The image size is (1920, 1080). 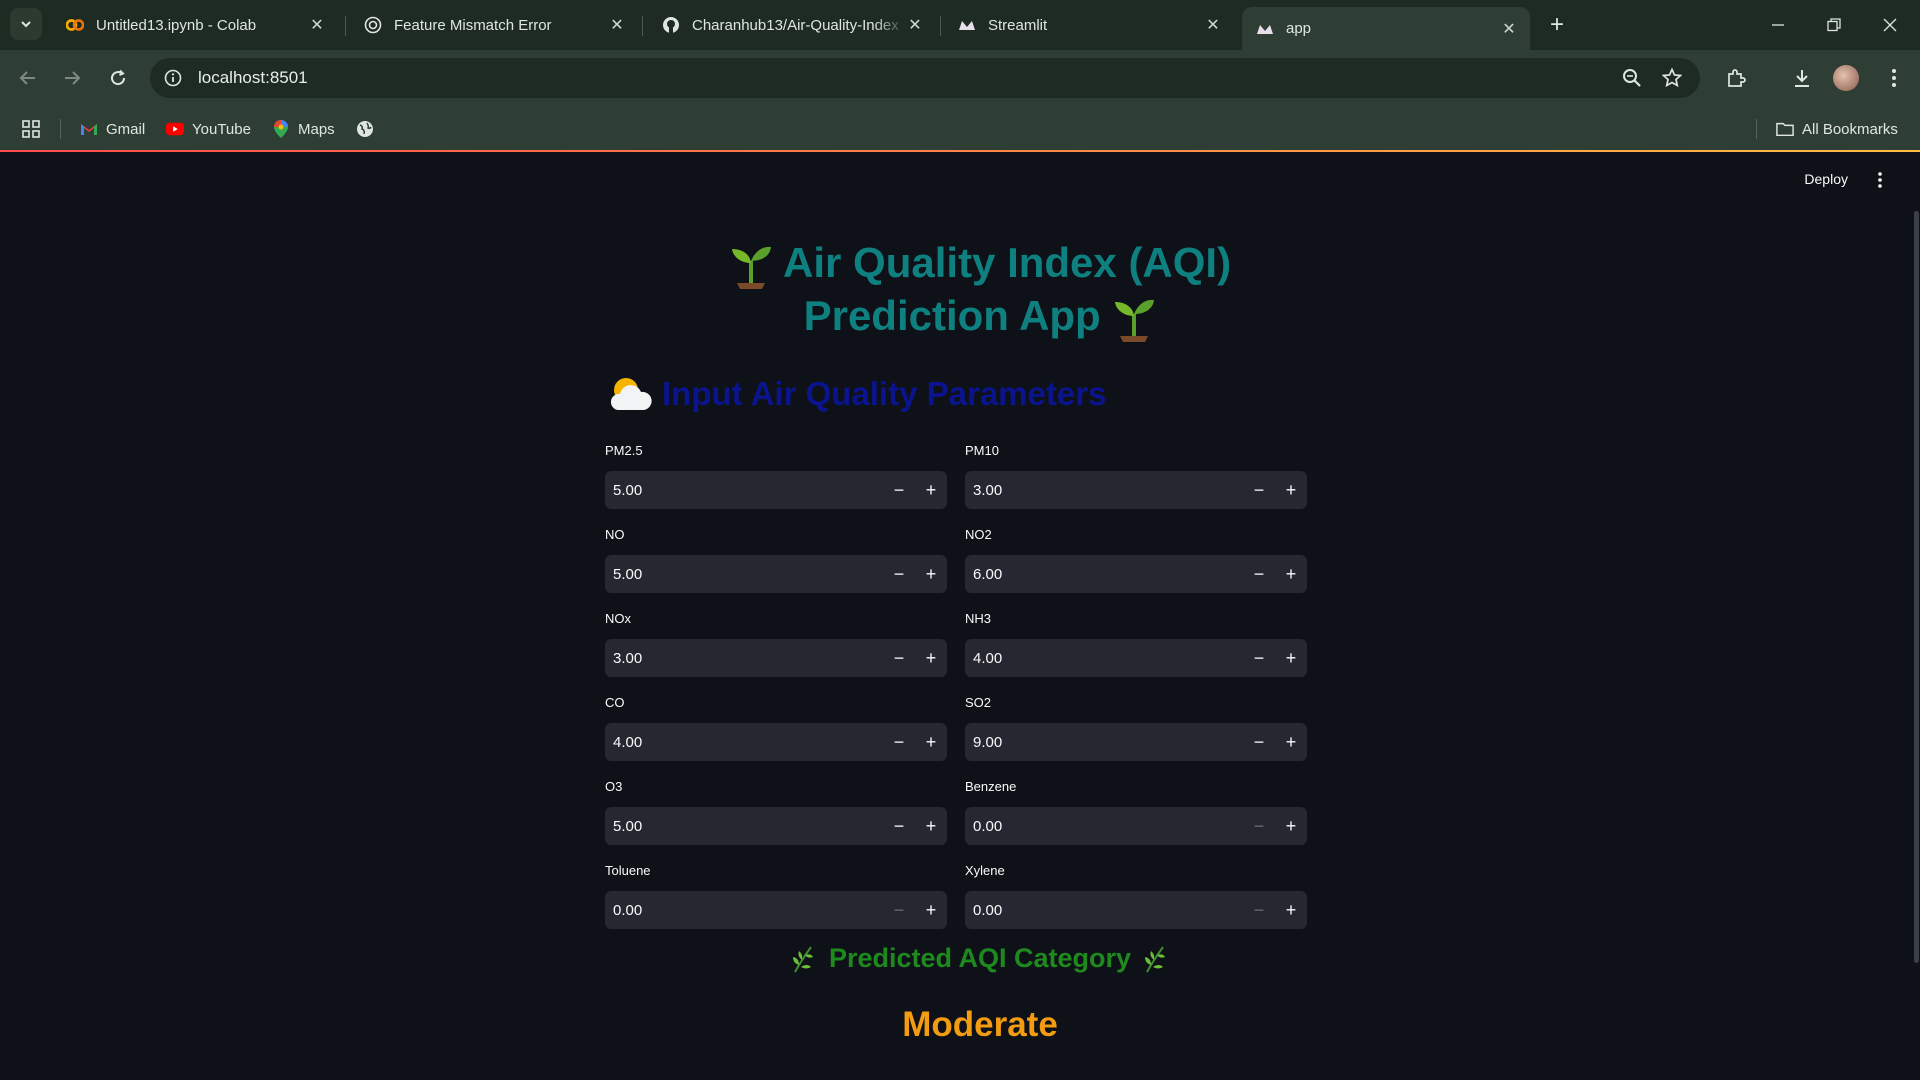 What do you see at coordinates (1834, 25) in the screenshot?
I see `restore-button` at bounding box center [1834, 25].